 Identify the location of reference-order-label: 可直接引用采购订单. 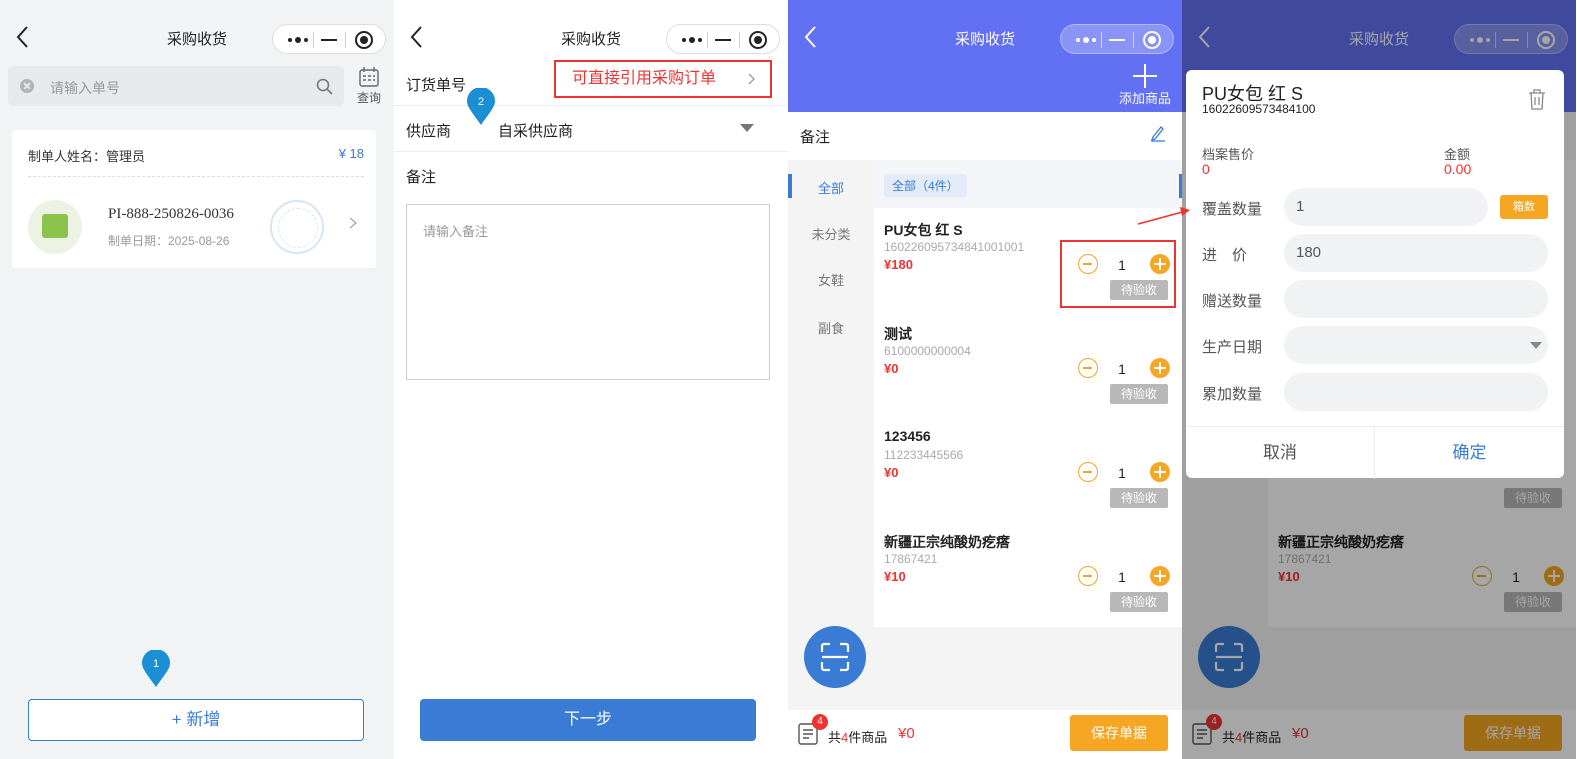
(644, 78).